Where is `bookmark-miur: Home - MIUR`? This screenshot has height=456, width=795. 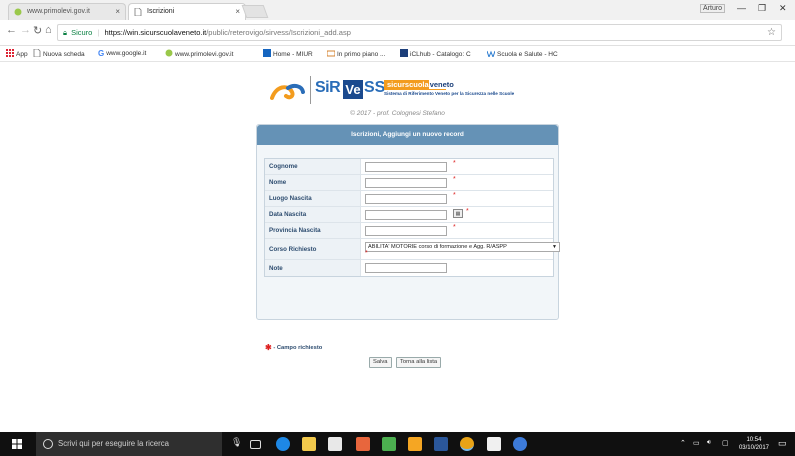
bookmark-miur: Home - MIUR is located at coordinates (288, 53).